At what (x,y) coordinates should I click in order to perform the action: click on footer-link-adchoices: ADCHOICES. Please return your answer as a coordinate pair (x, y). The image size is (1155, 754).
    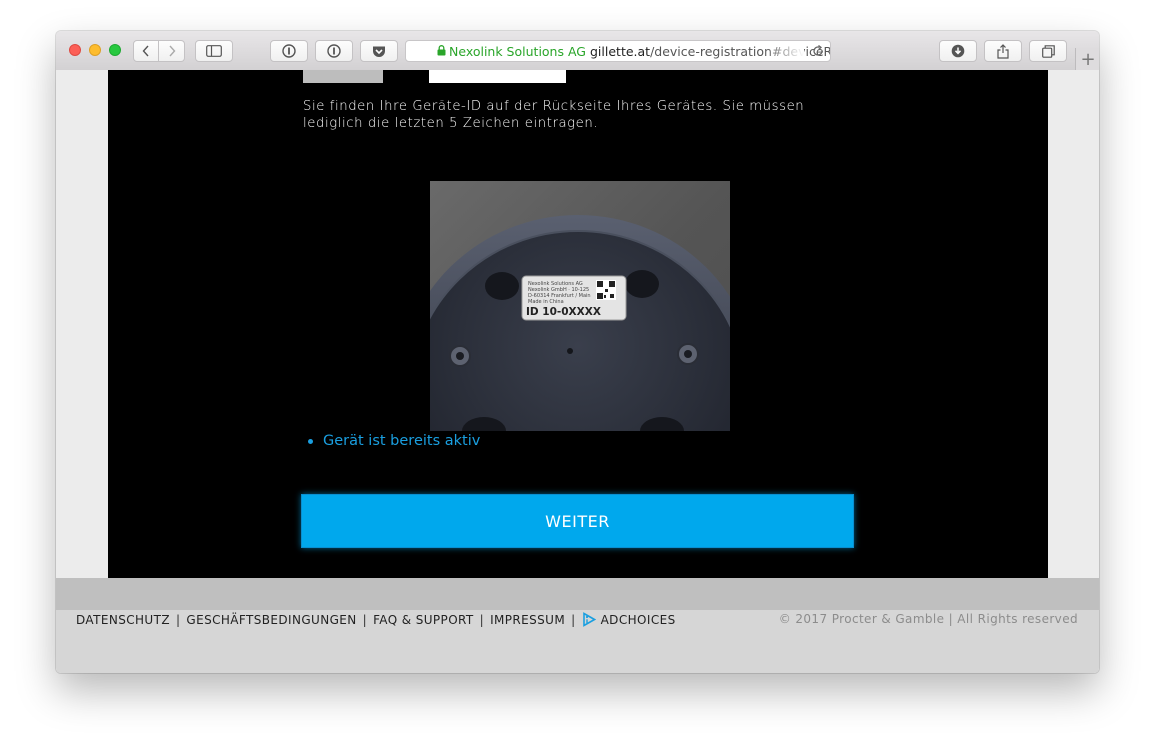
    Looking at the image, I should click on (629, 619).